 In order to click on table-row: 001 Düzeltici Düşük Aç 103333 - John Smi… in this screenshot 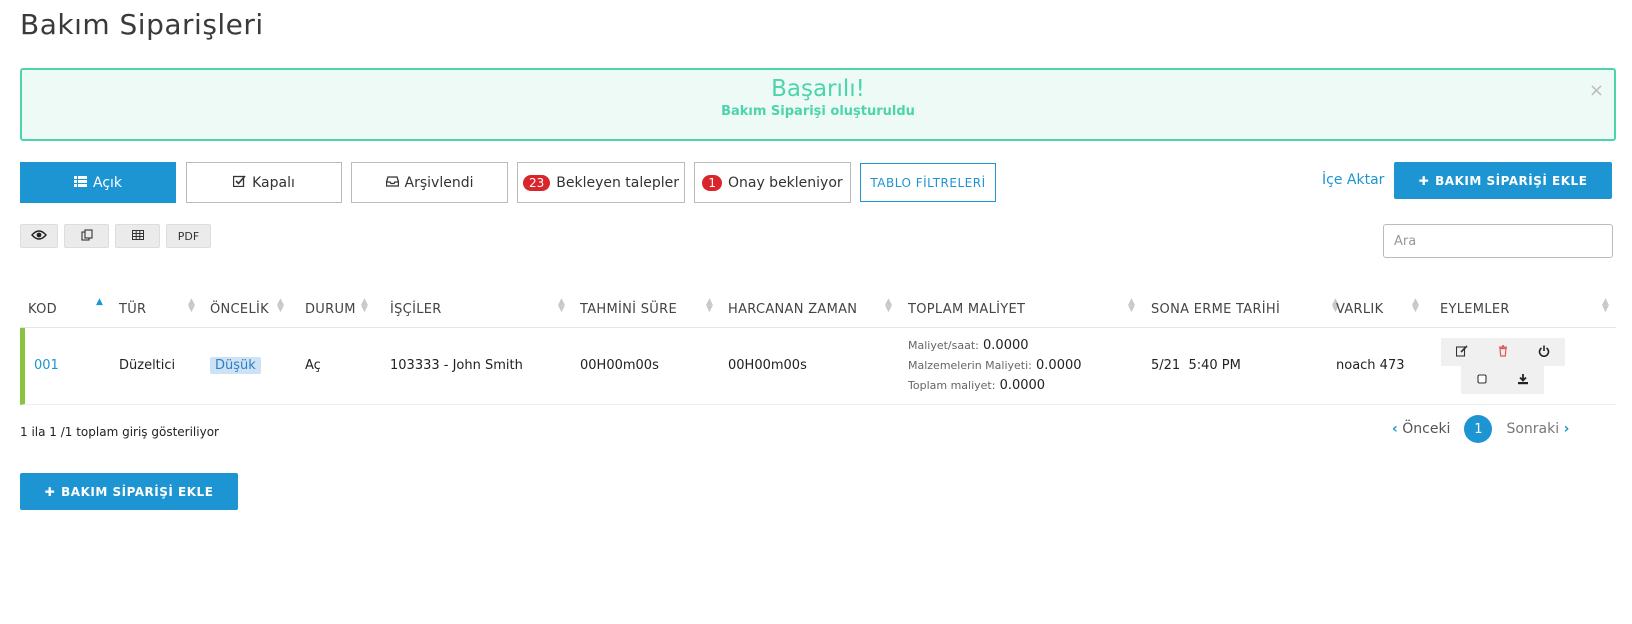, I will do `click(818, 366)`.